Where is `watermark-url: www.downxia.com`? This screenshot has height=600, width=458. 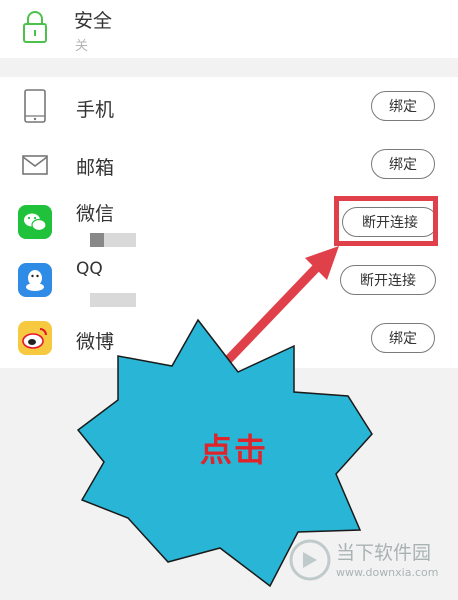
watermark-url: www.downxia.com is located at coordinates (387, 572).